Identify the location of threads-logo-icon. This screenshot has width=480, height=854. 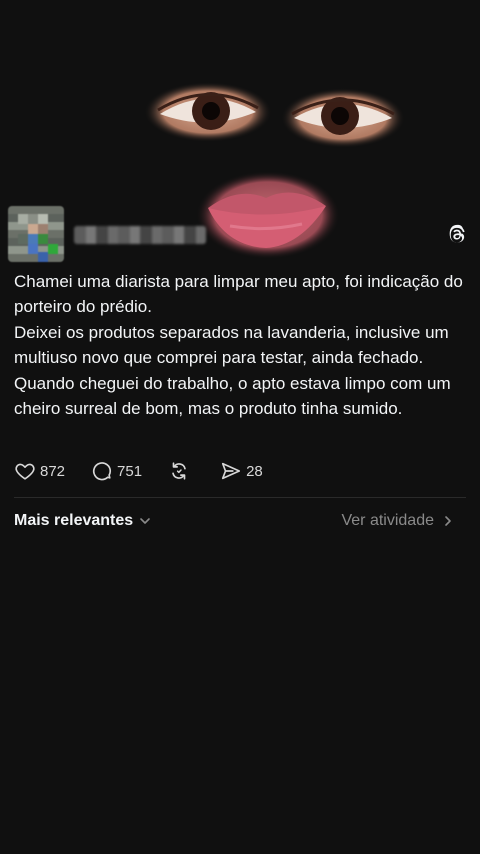
(457, 235).